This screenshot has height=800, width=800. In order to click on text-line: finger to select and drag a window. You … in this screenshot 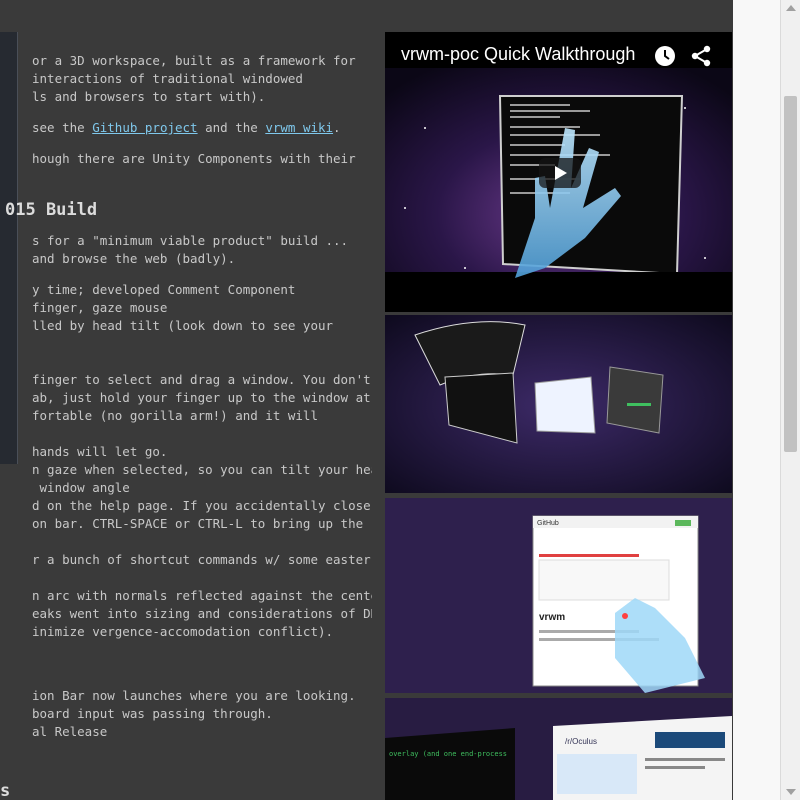, I will do `click(201, 379)`.